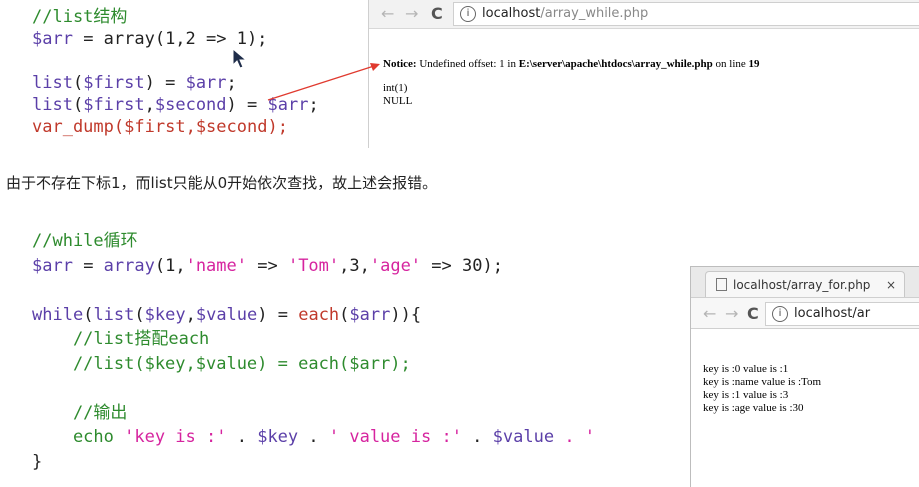 The width and height of the screenshot is (919, 487). I want to click on close-tab-icon: ×, so click(891, 285).